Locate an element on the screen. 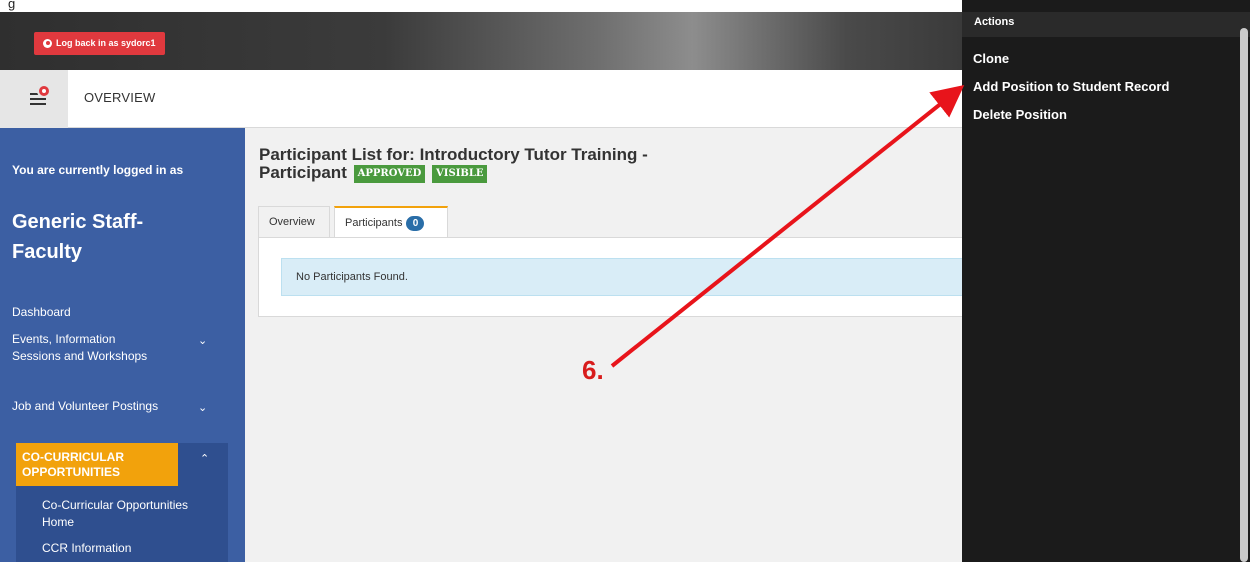 The width and height of the screenshot is (1250, 562). annotation-step-label: 6. is located at coordinates (593, 370).